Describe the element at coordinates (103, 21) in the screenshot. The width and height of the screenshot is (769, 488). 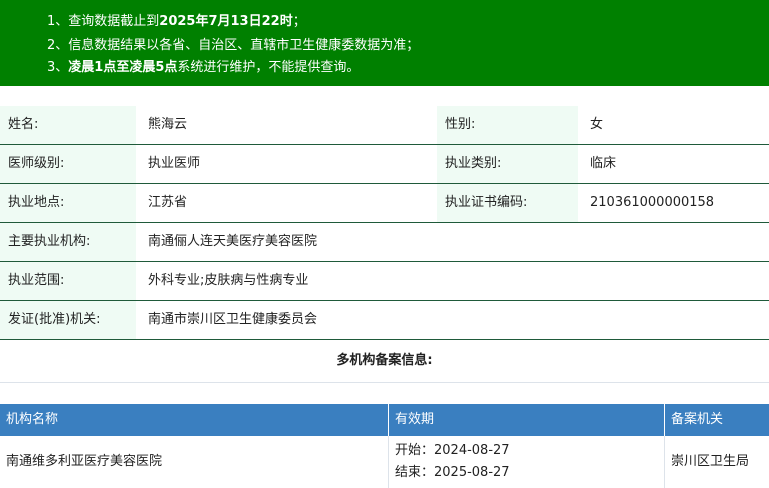
I see `notice-text: 1、查询数据截止到` at that location.